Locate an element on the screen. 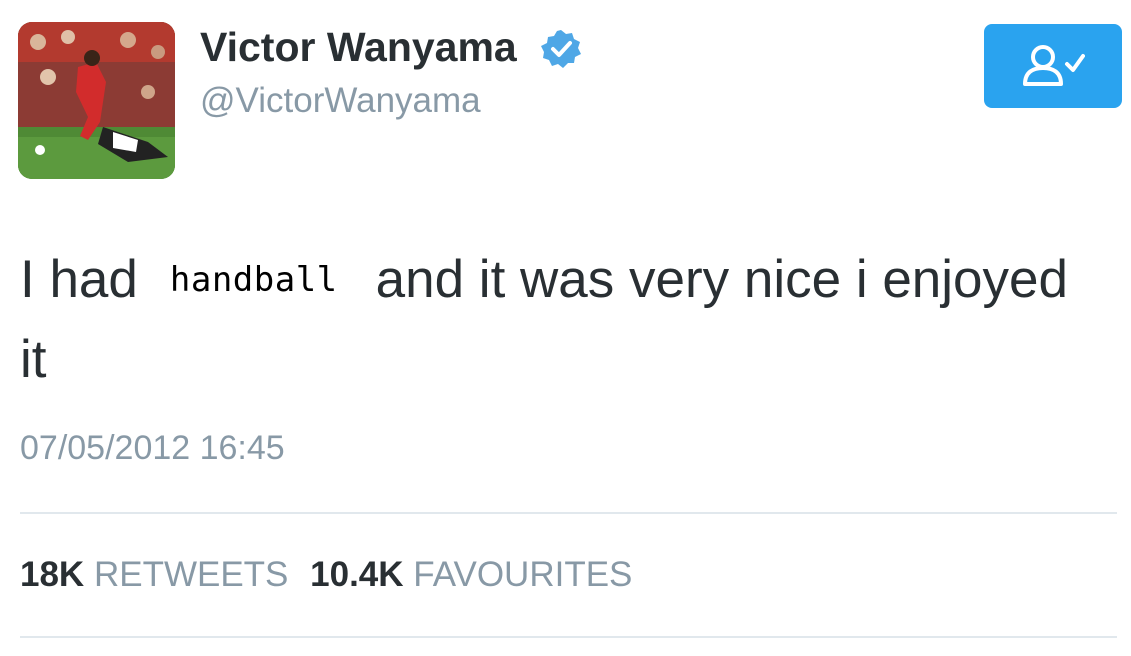  favourites-label: FAVOURITES is located at coordinates (522, 574).